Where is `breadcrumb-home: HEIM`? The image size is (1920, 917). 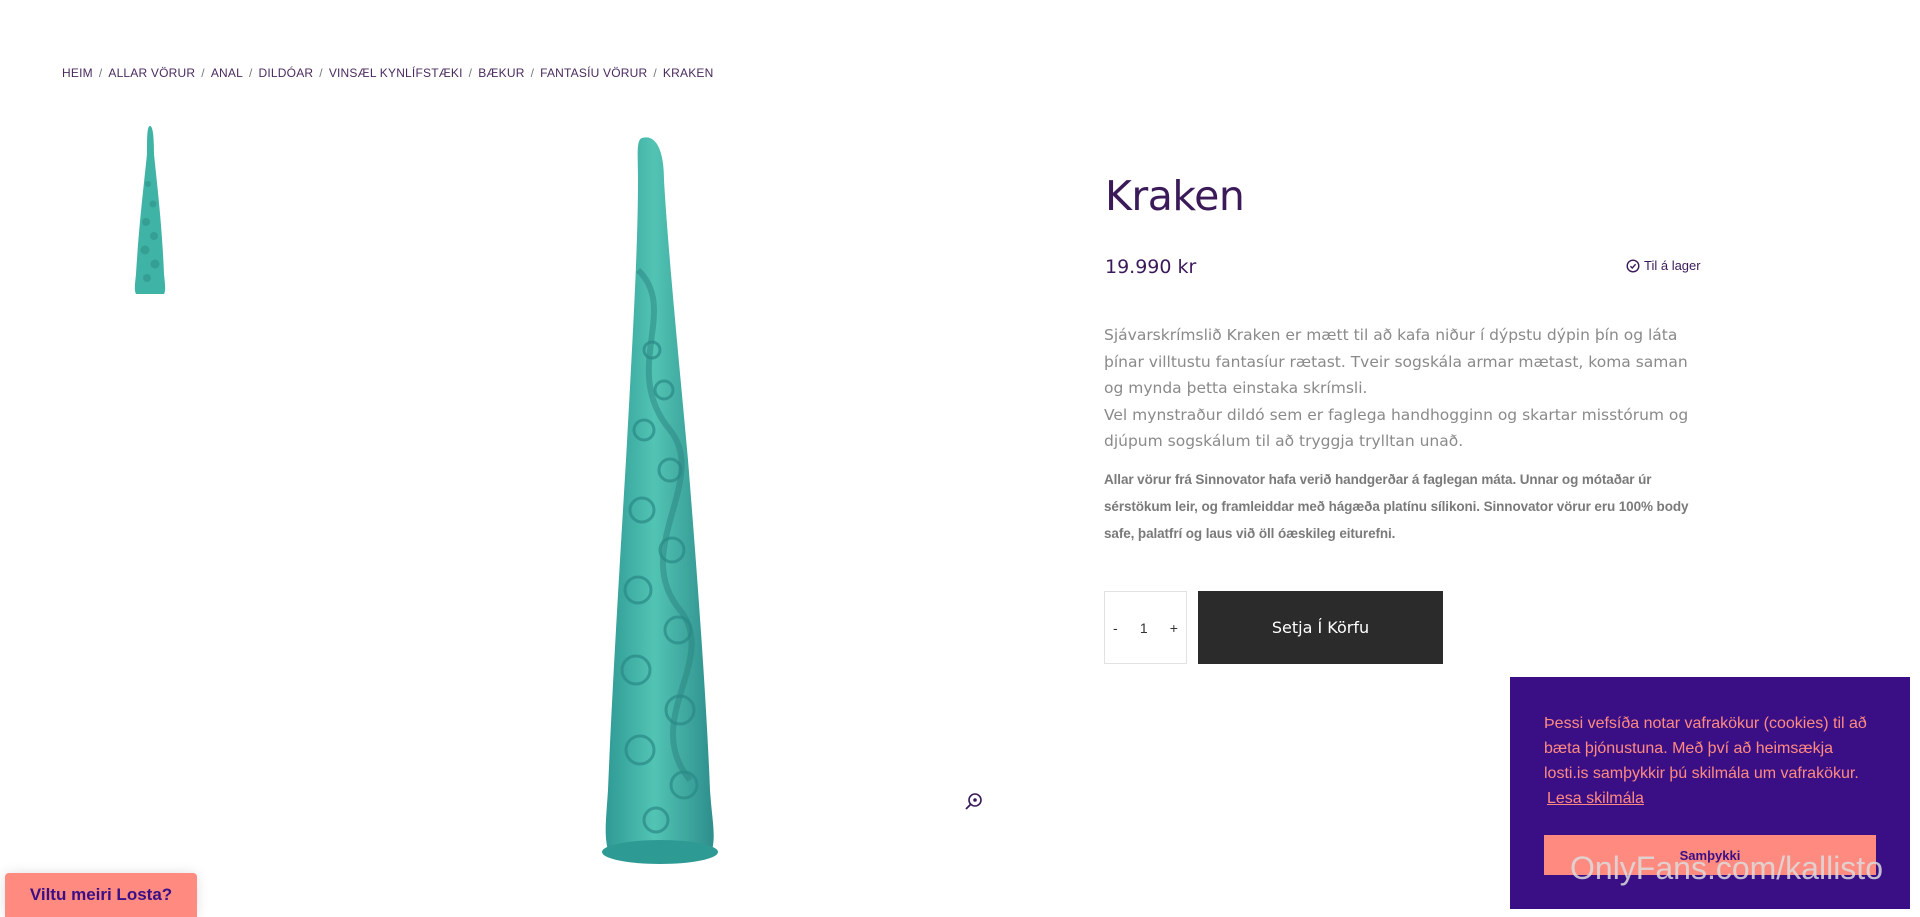 breadcrumb-home: HEIM is located at coordinates (77, 73).